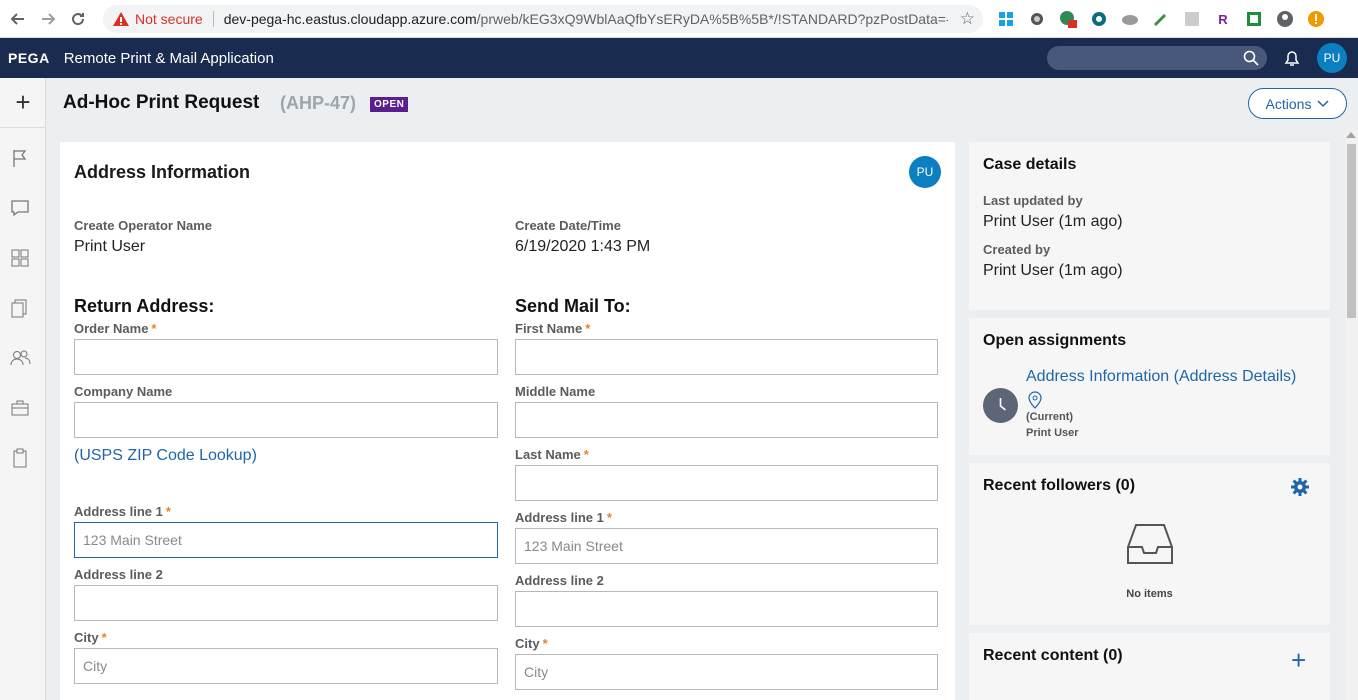  Describe the element at coordinates (286, 666) in the screenshot. I see `return-city-input: City` at that location.